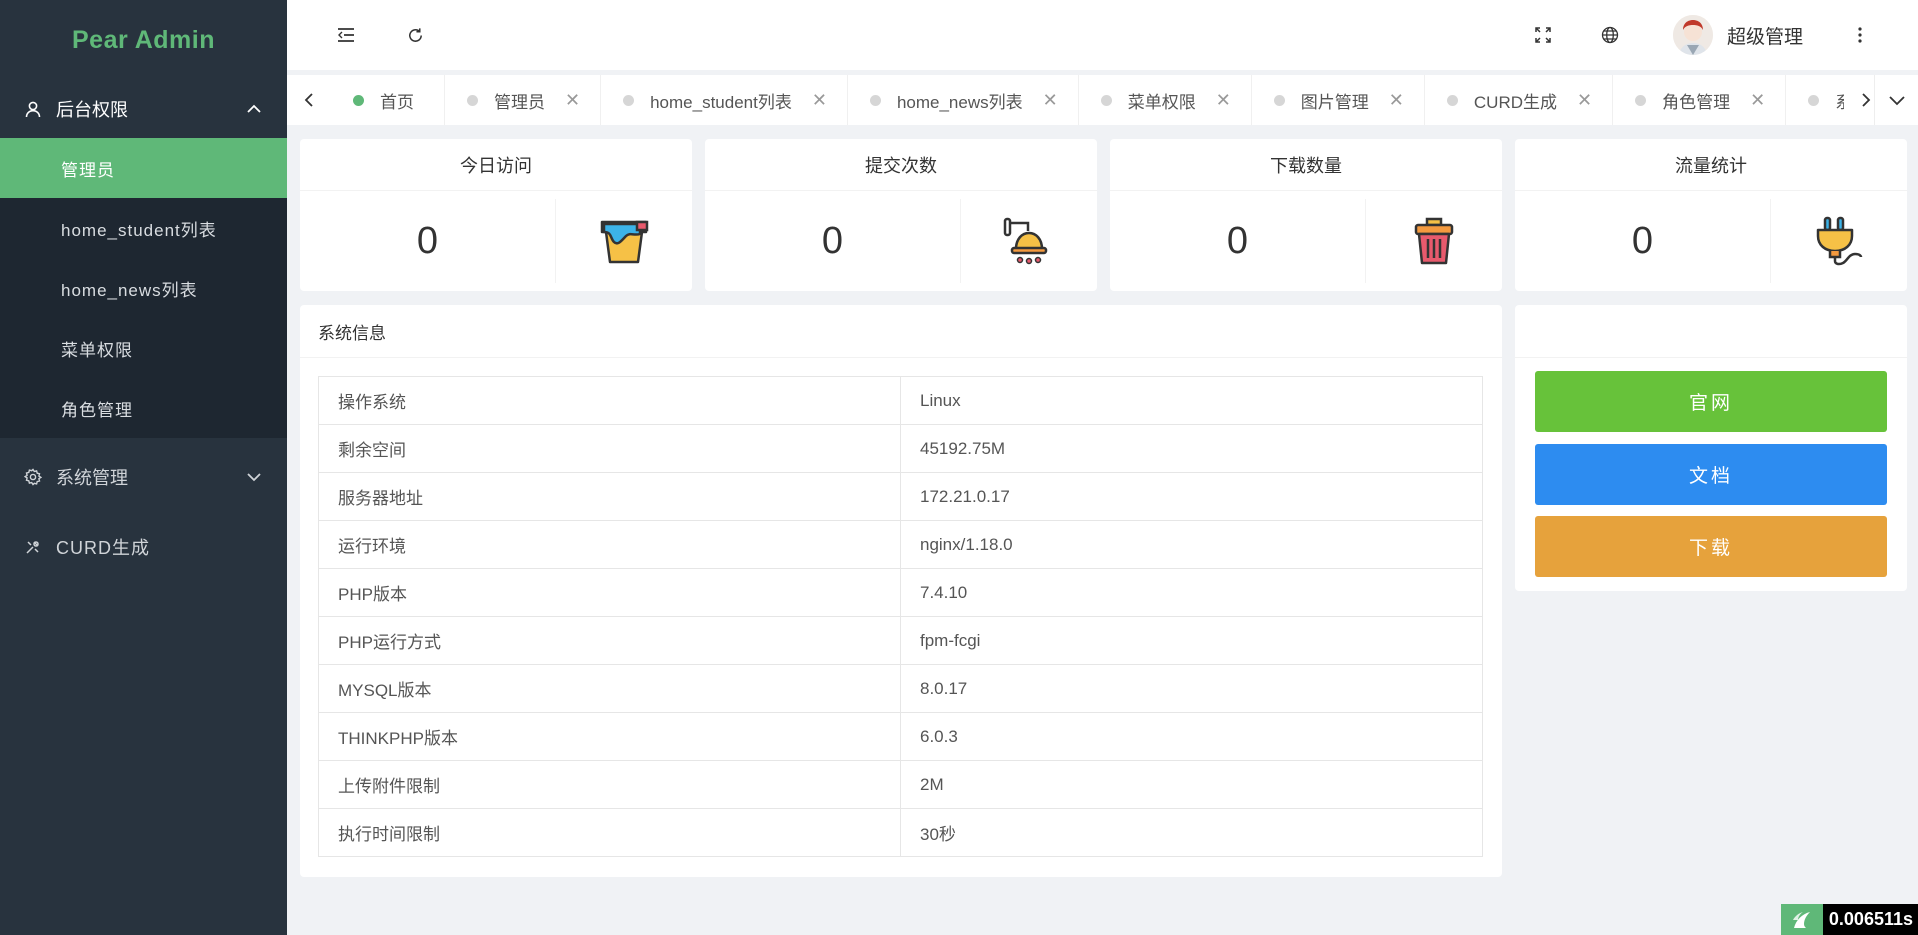 This screenshot has height=935, width=1918. I want to click on tab-admin: 管理员 ✕, so click(523, 100).